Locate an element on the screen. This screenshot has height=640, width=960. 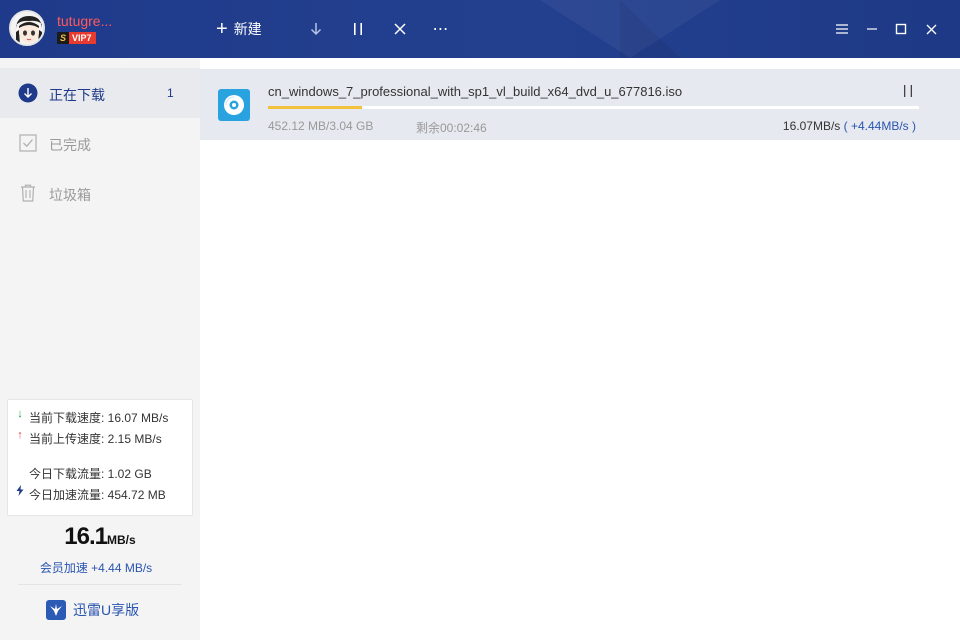
total-speed-unit: MB/s is located at coordinates (121, 540).